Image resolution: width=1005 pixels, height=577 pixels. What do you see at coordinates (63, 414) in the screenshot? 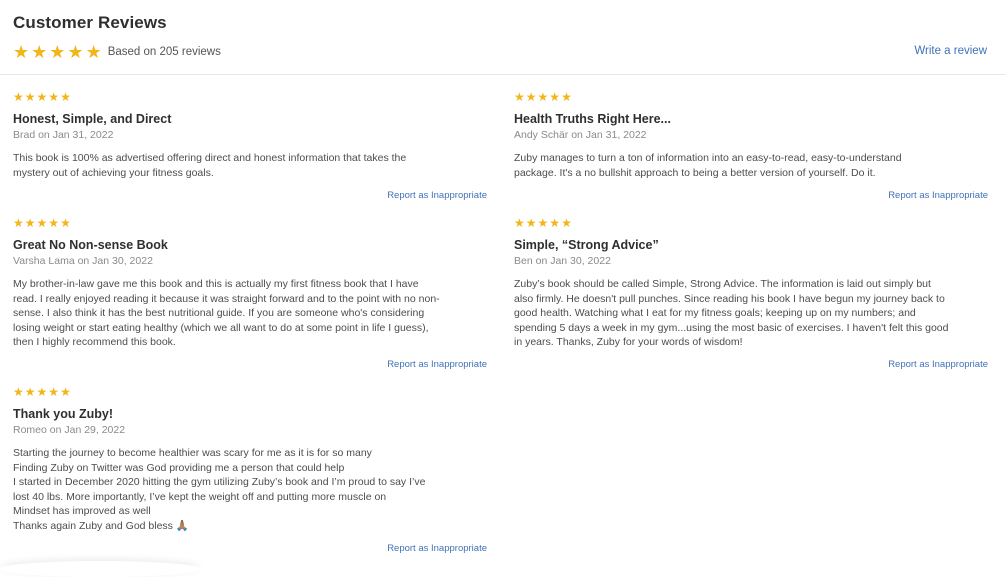
I see `review-title: Thank you Zuby!` at bounding box center [63, 414].